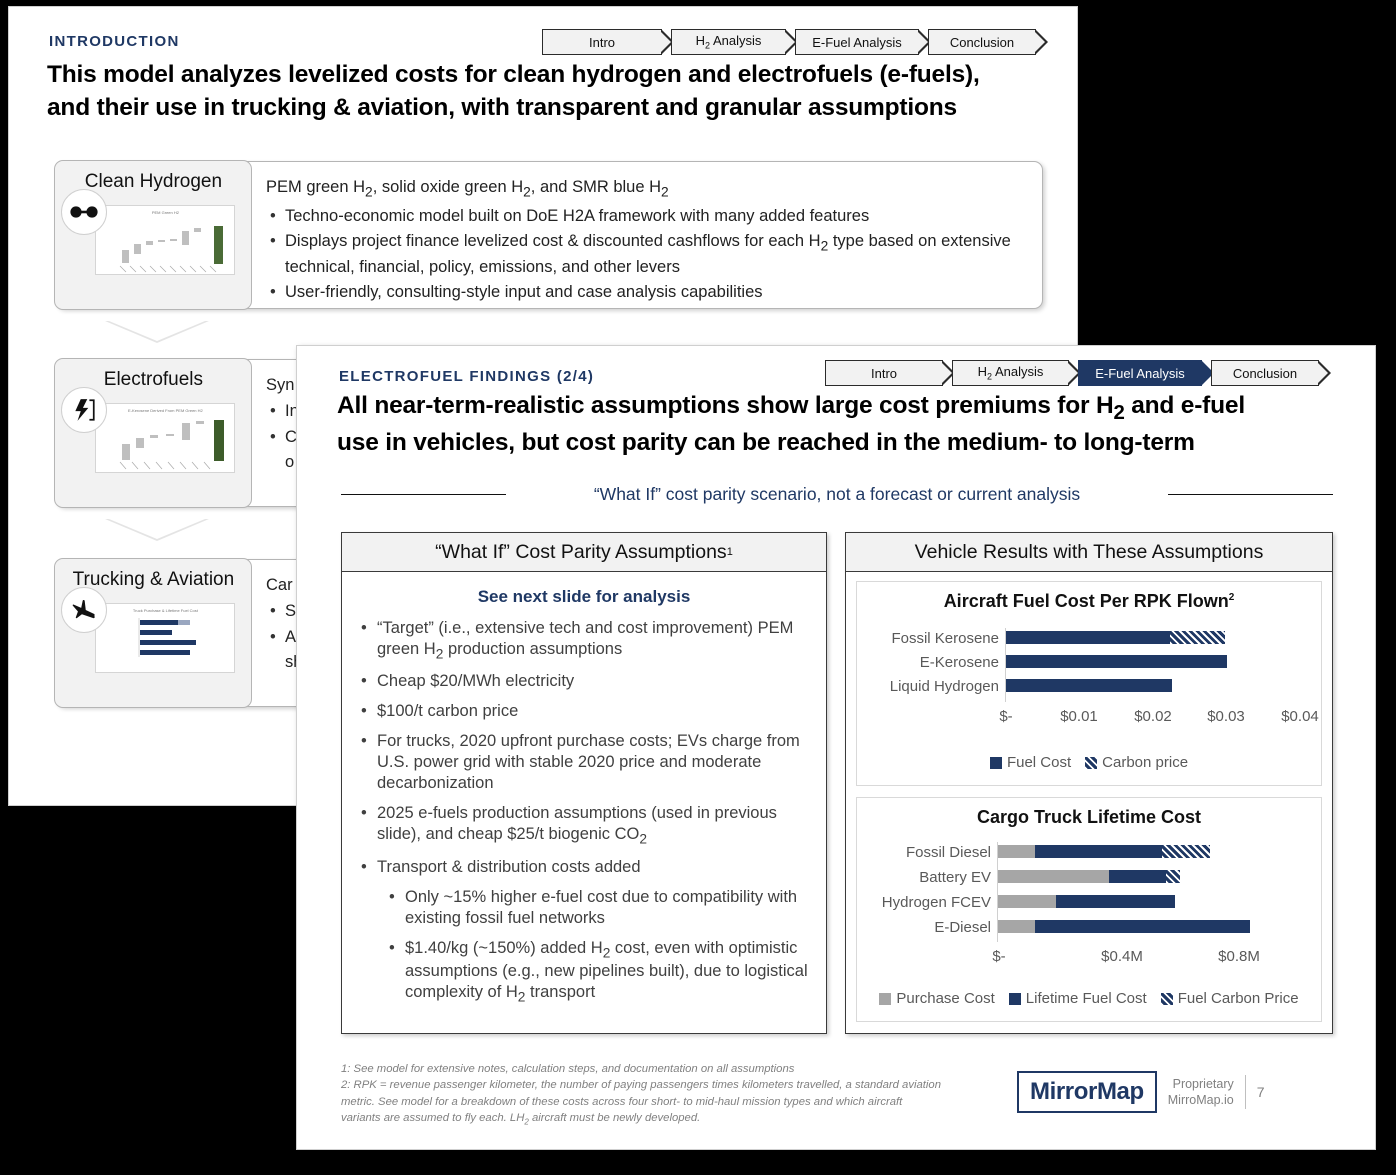 The width and height of the screenshot is (1396, 1175). What do you see at coordinates (1122, 956) in the screenshot?
I see `truck-tick-1: $0.4M` at bounding box center [1122, 956].